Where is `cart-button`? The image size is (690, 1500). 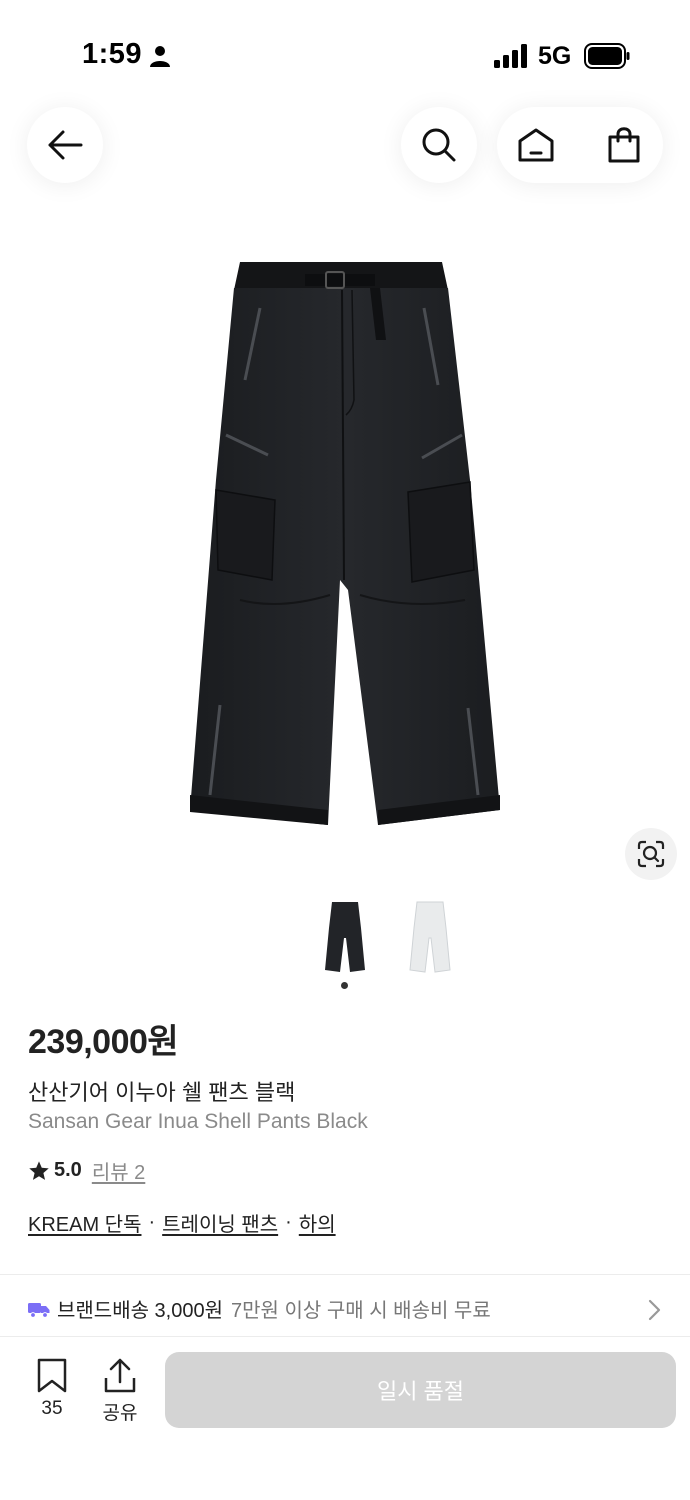
cart-button is located at coordinates (624, 145).